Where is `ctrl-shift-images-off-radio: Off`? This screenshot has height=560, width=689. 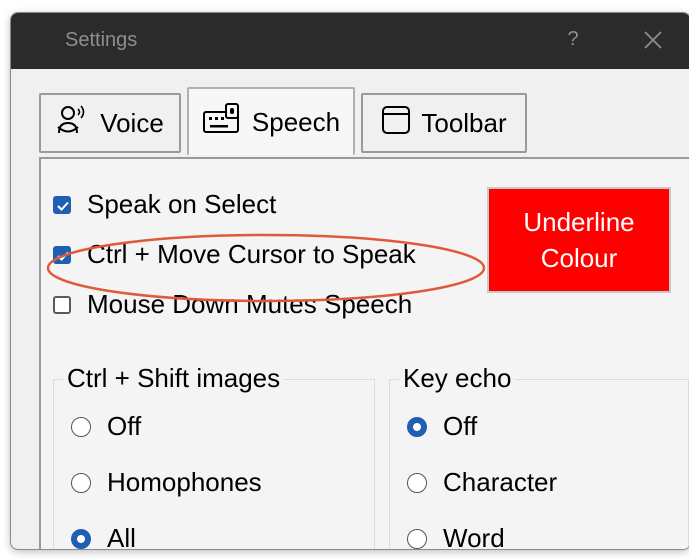
ctrl-shift-images-off-radio: Off is located at coordinates (106, 426).